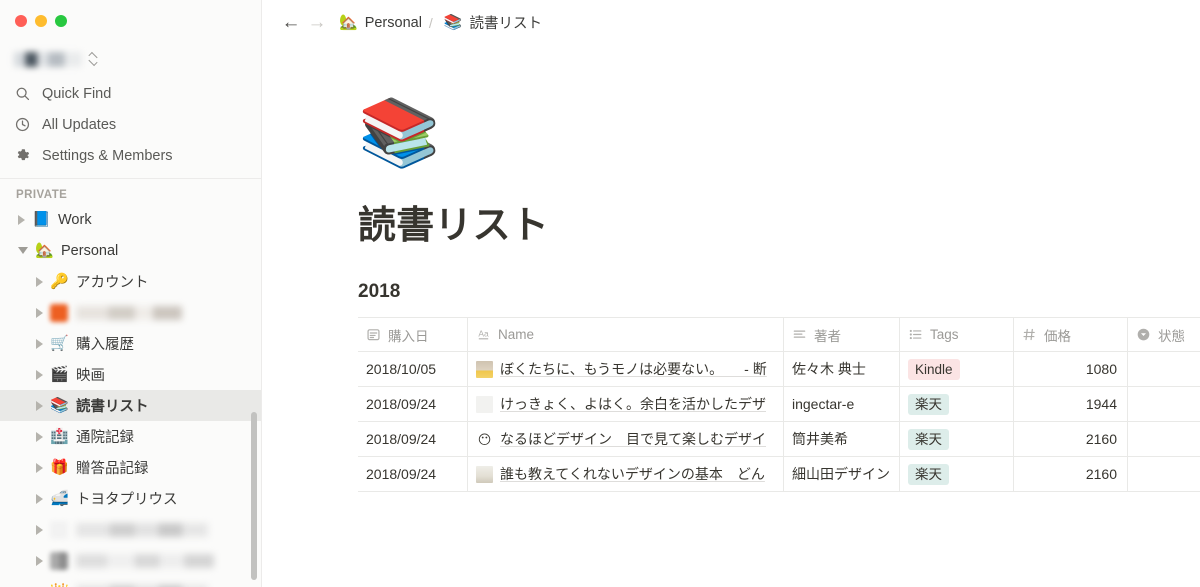 The image size is (1200, 587). Describe the element at coordinates (413, 334) in the screenshot. I see `table-column-header-購入日: 購入日` at that location.